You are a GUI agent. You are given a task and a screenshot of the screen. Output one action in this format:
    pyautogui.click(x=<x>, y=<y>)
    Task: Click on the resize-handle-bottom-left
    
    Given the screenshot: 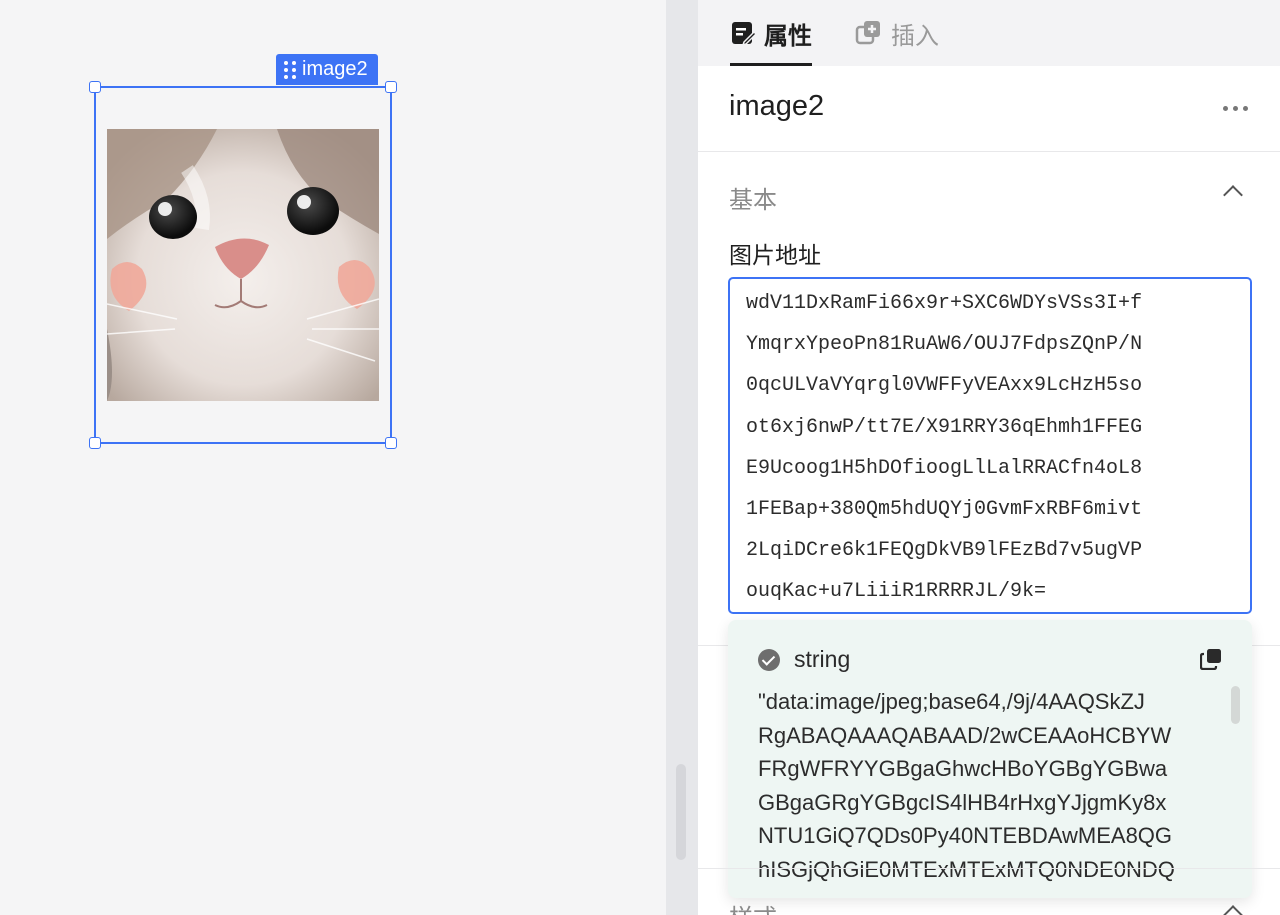 What is the action you would take?
    pyautogui.click(x=95, y=443)
    